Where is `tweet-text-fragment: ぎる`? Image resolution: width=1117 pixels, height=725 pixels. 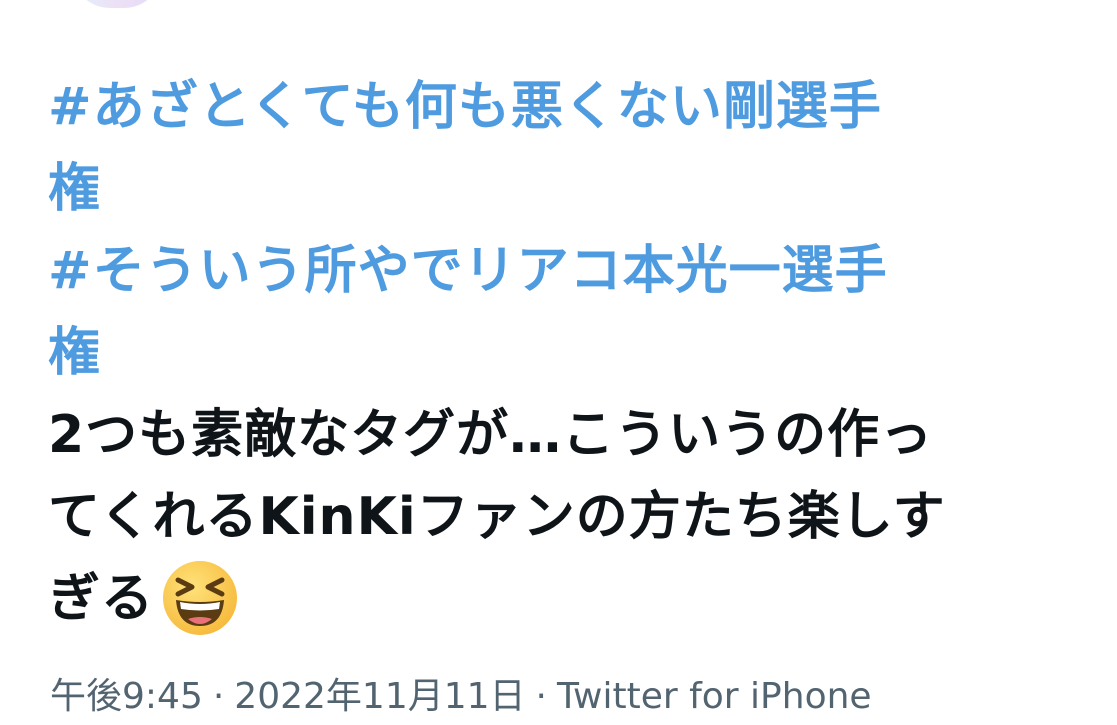 tweet-text-fragment: ぎる is located at coordinates (101, 599).